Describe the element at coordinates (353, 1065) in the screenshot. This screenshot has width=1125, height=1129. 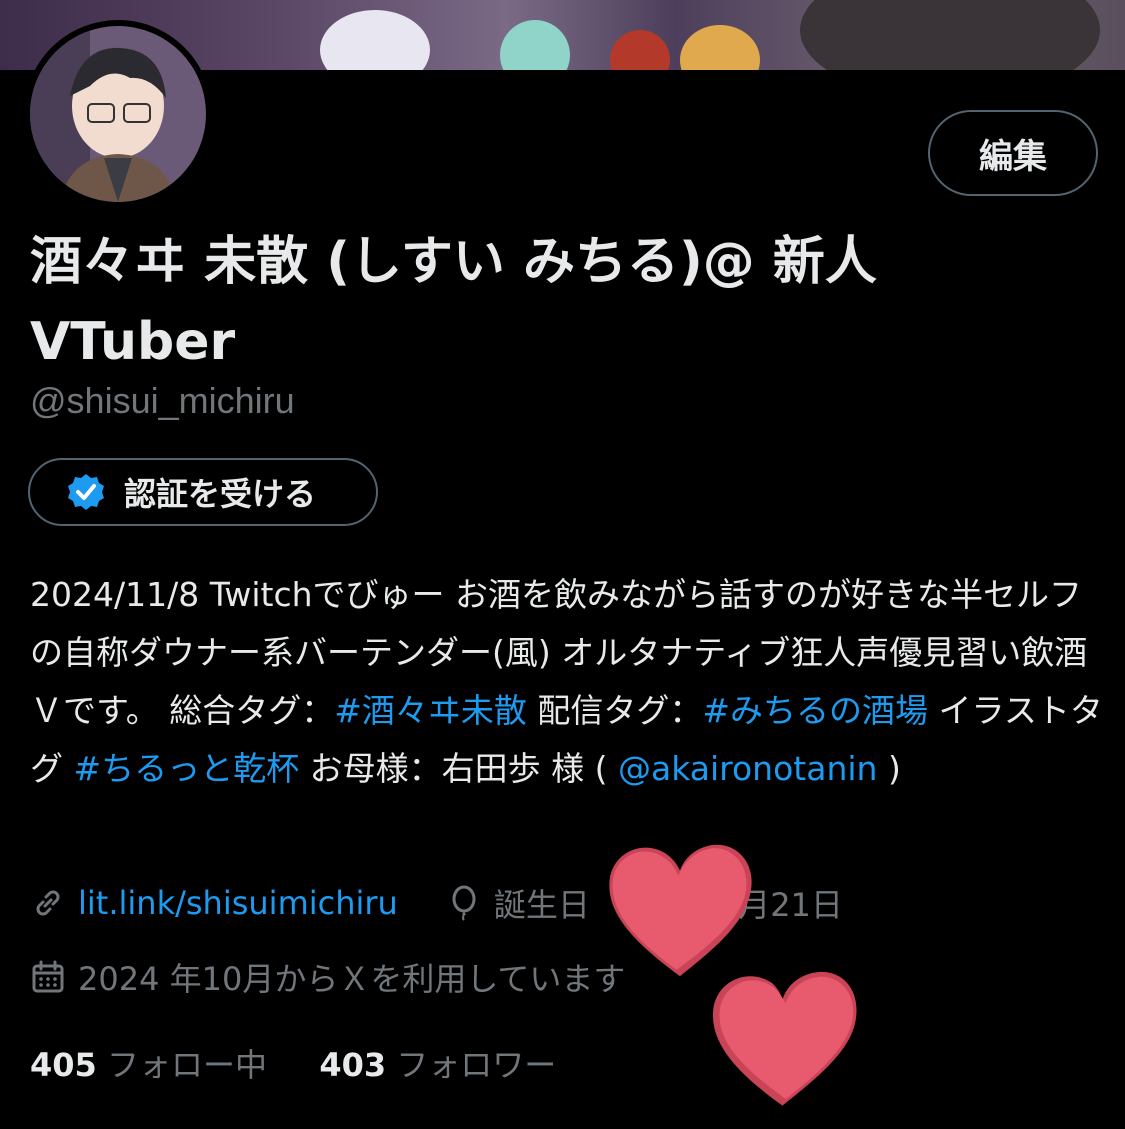
I see `followers-count: 403` at that location.